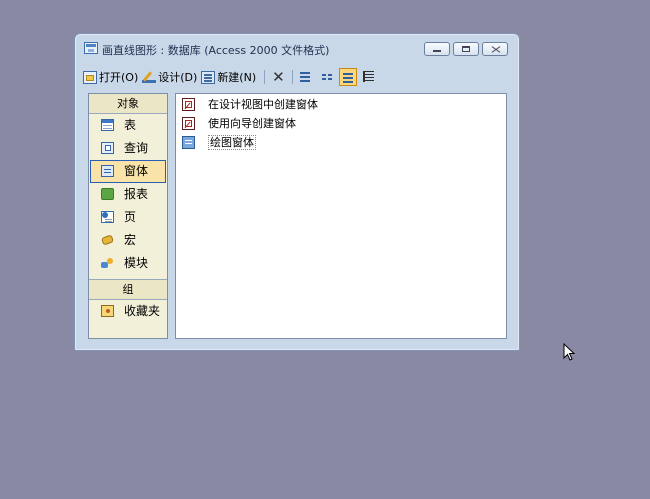  I want to click on form-wizard-icon, so click(188, 123).